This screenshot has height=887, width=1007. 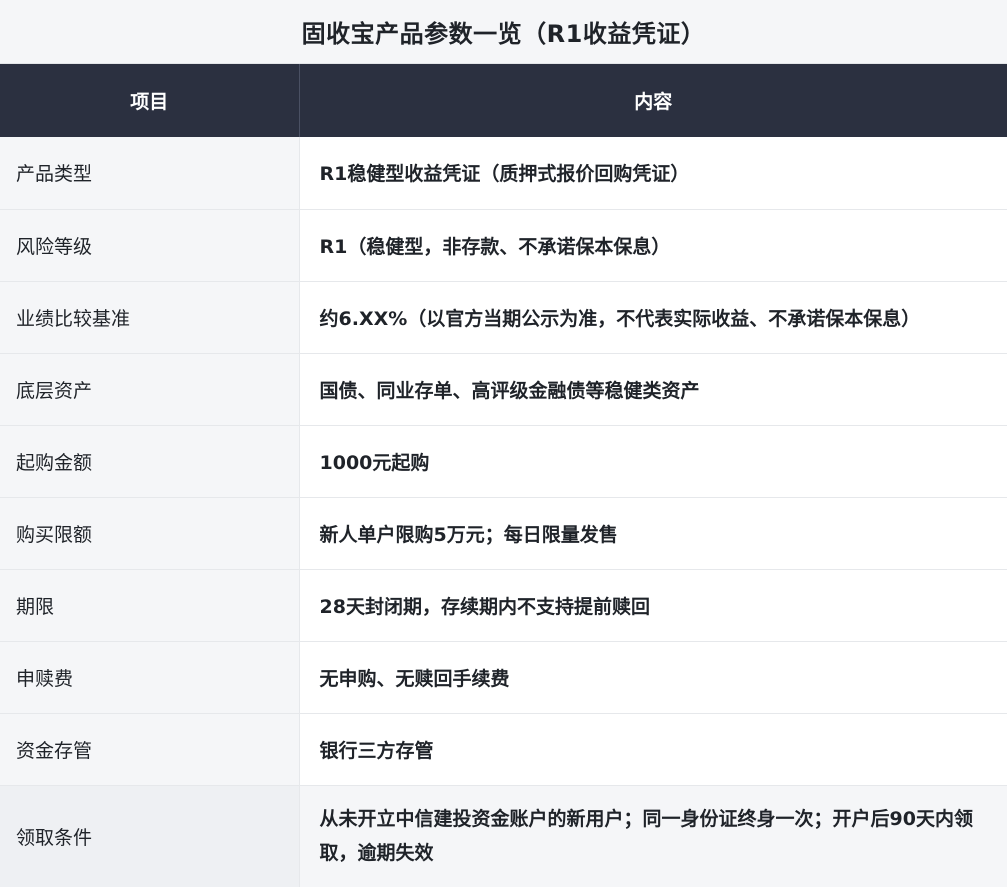 I want to click on table-row: 资金存管 银行三方存管, so click(x=503, y=749).